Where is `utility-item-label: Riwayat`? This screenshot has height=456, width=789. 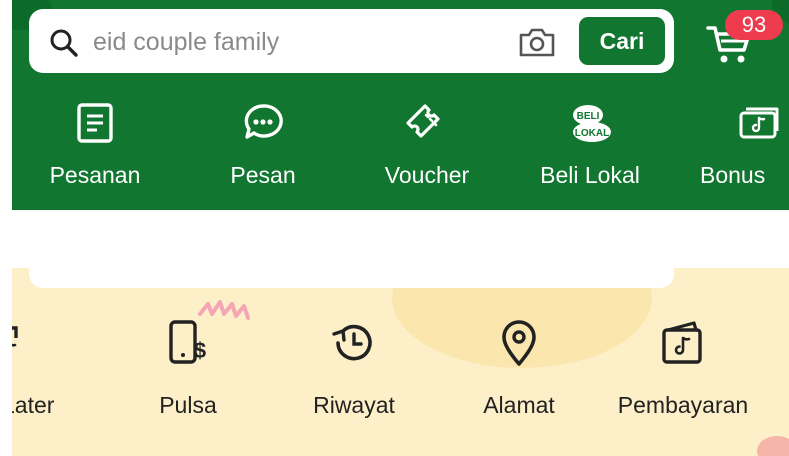
utility-item-label: Riwayat is located at coordinates (354, 405).